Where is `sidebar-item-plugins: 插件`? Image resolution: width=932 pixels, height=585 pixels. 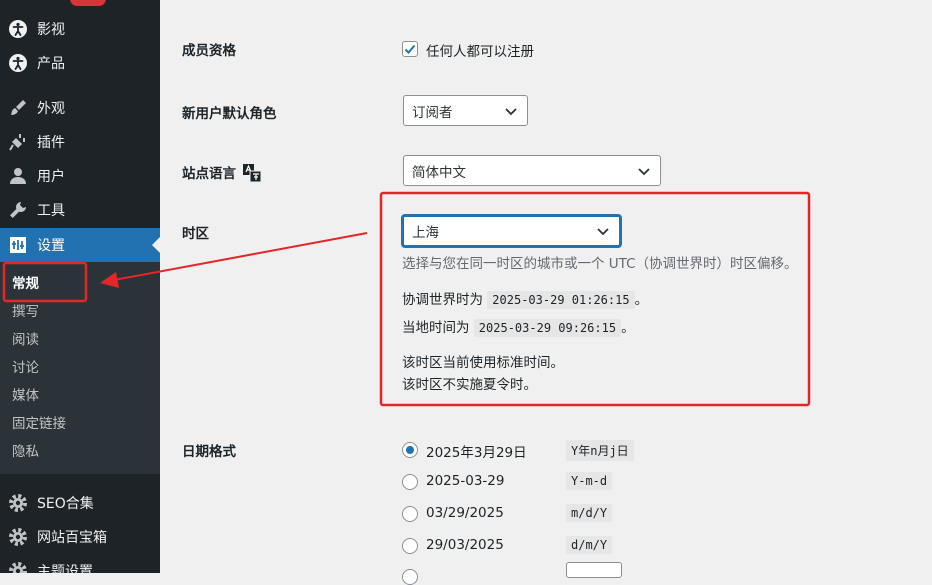
sidebar-item-plugins: 插件 is located at coordinates (80, 142).